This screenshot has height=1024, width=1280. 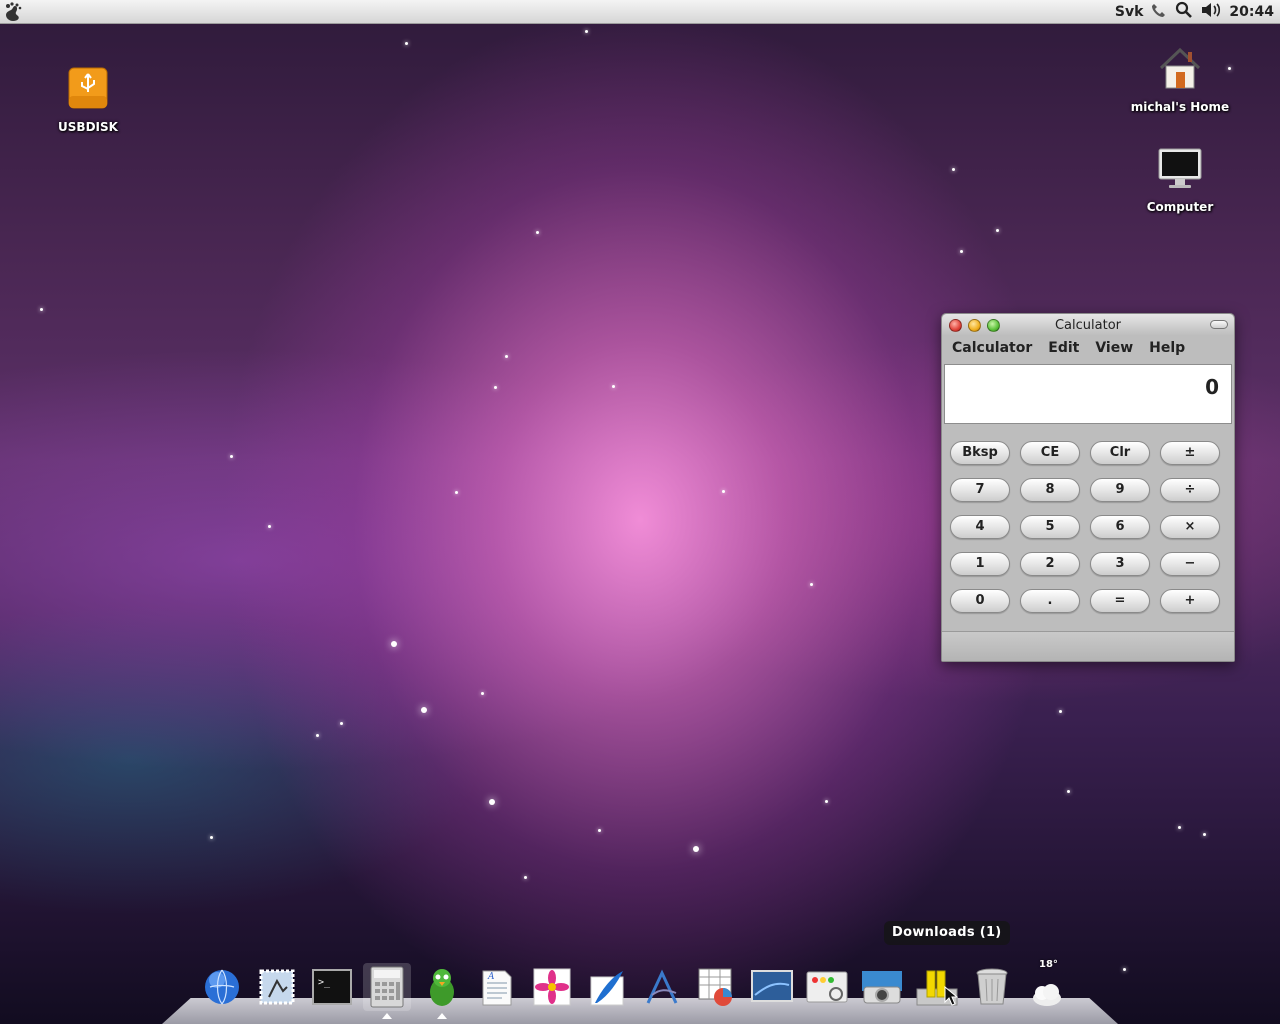 I want to click on keyboard-layout-indicator: Svk, so click(x=1129, y=12).